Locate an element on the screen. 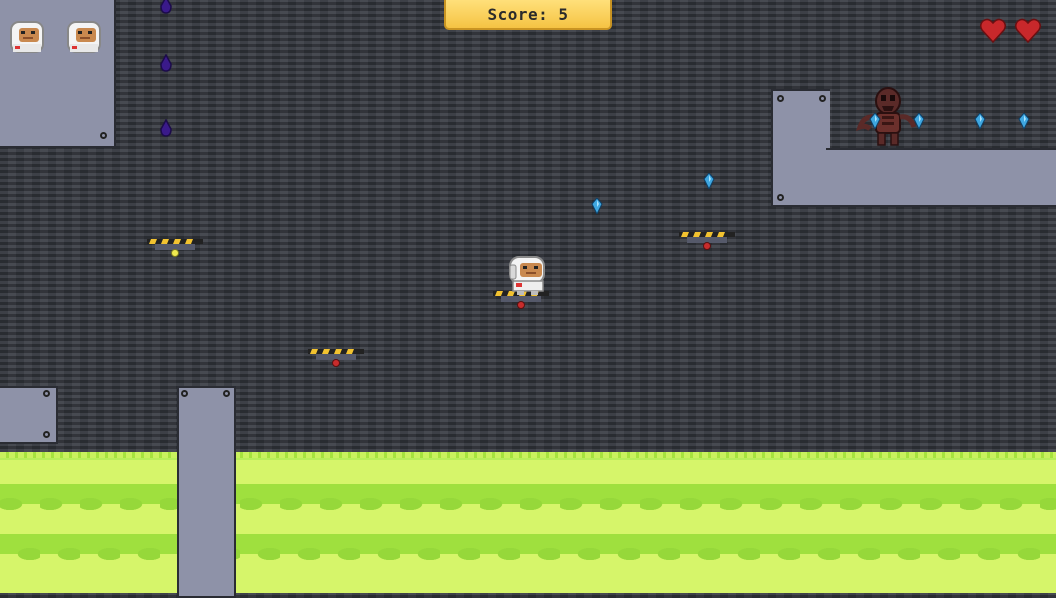 The image size is (1056, 598). wall-panel-top-right-pillar is located at coordinates (800, 148).